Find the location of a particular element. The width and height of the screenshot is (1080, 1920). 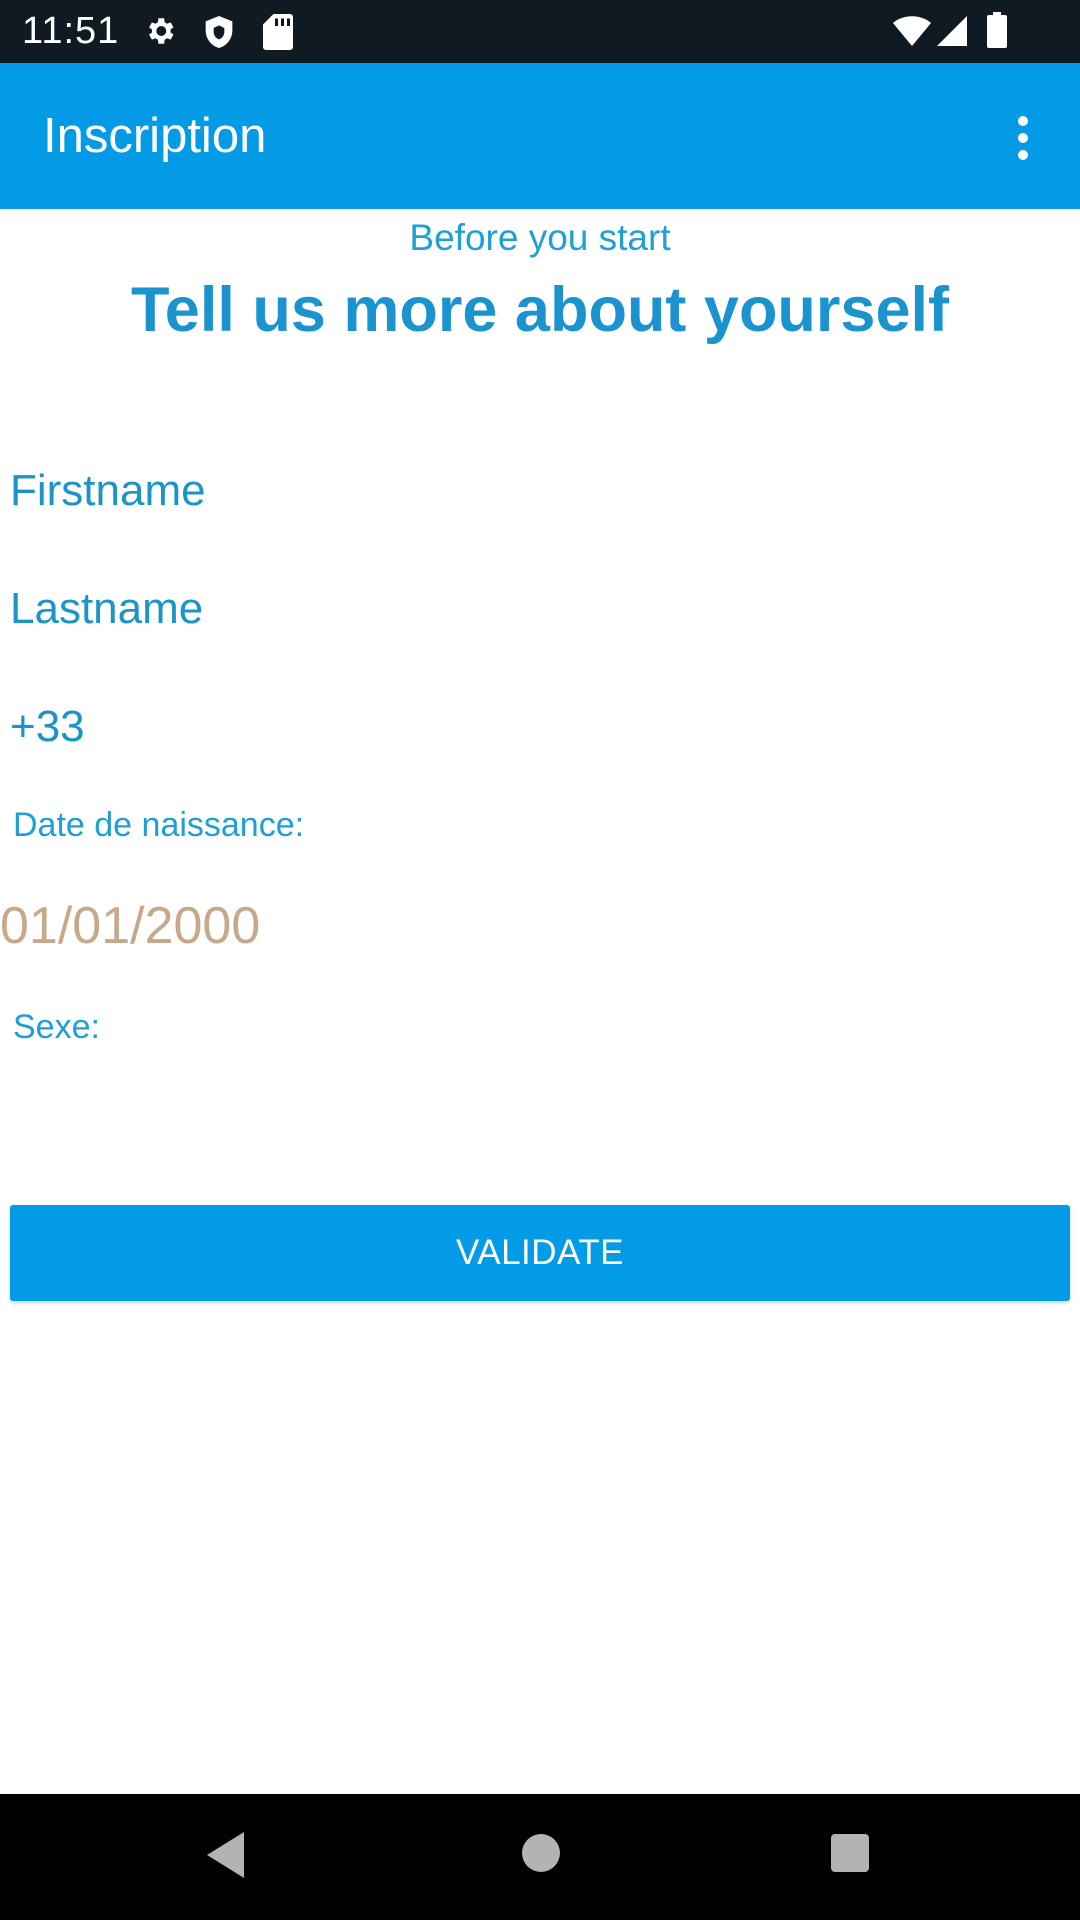

subtitle: Before you start is located at coordinates (540, 237).